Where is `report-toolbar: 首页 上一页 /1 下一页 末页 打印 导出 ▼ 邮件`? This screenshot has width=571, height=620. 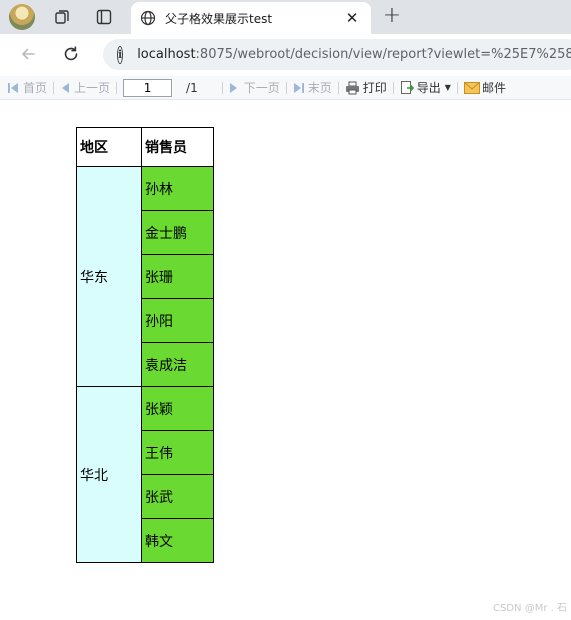 report-toolbar: 首页 上一页 /1 下一页 末页 打印 导出 ▼ 邮件 is located at coordinates (285, 88).